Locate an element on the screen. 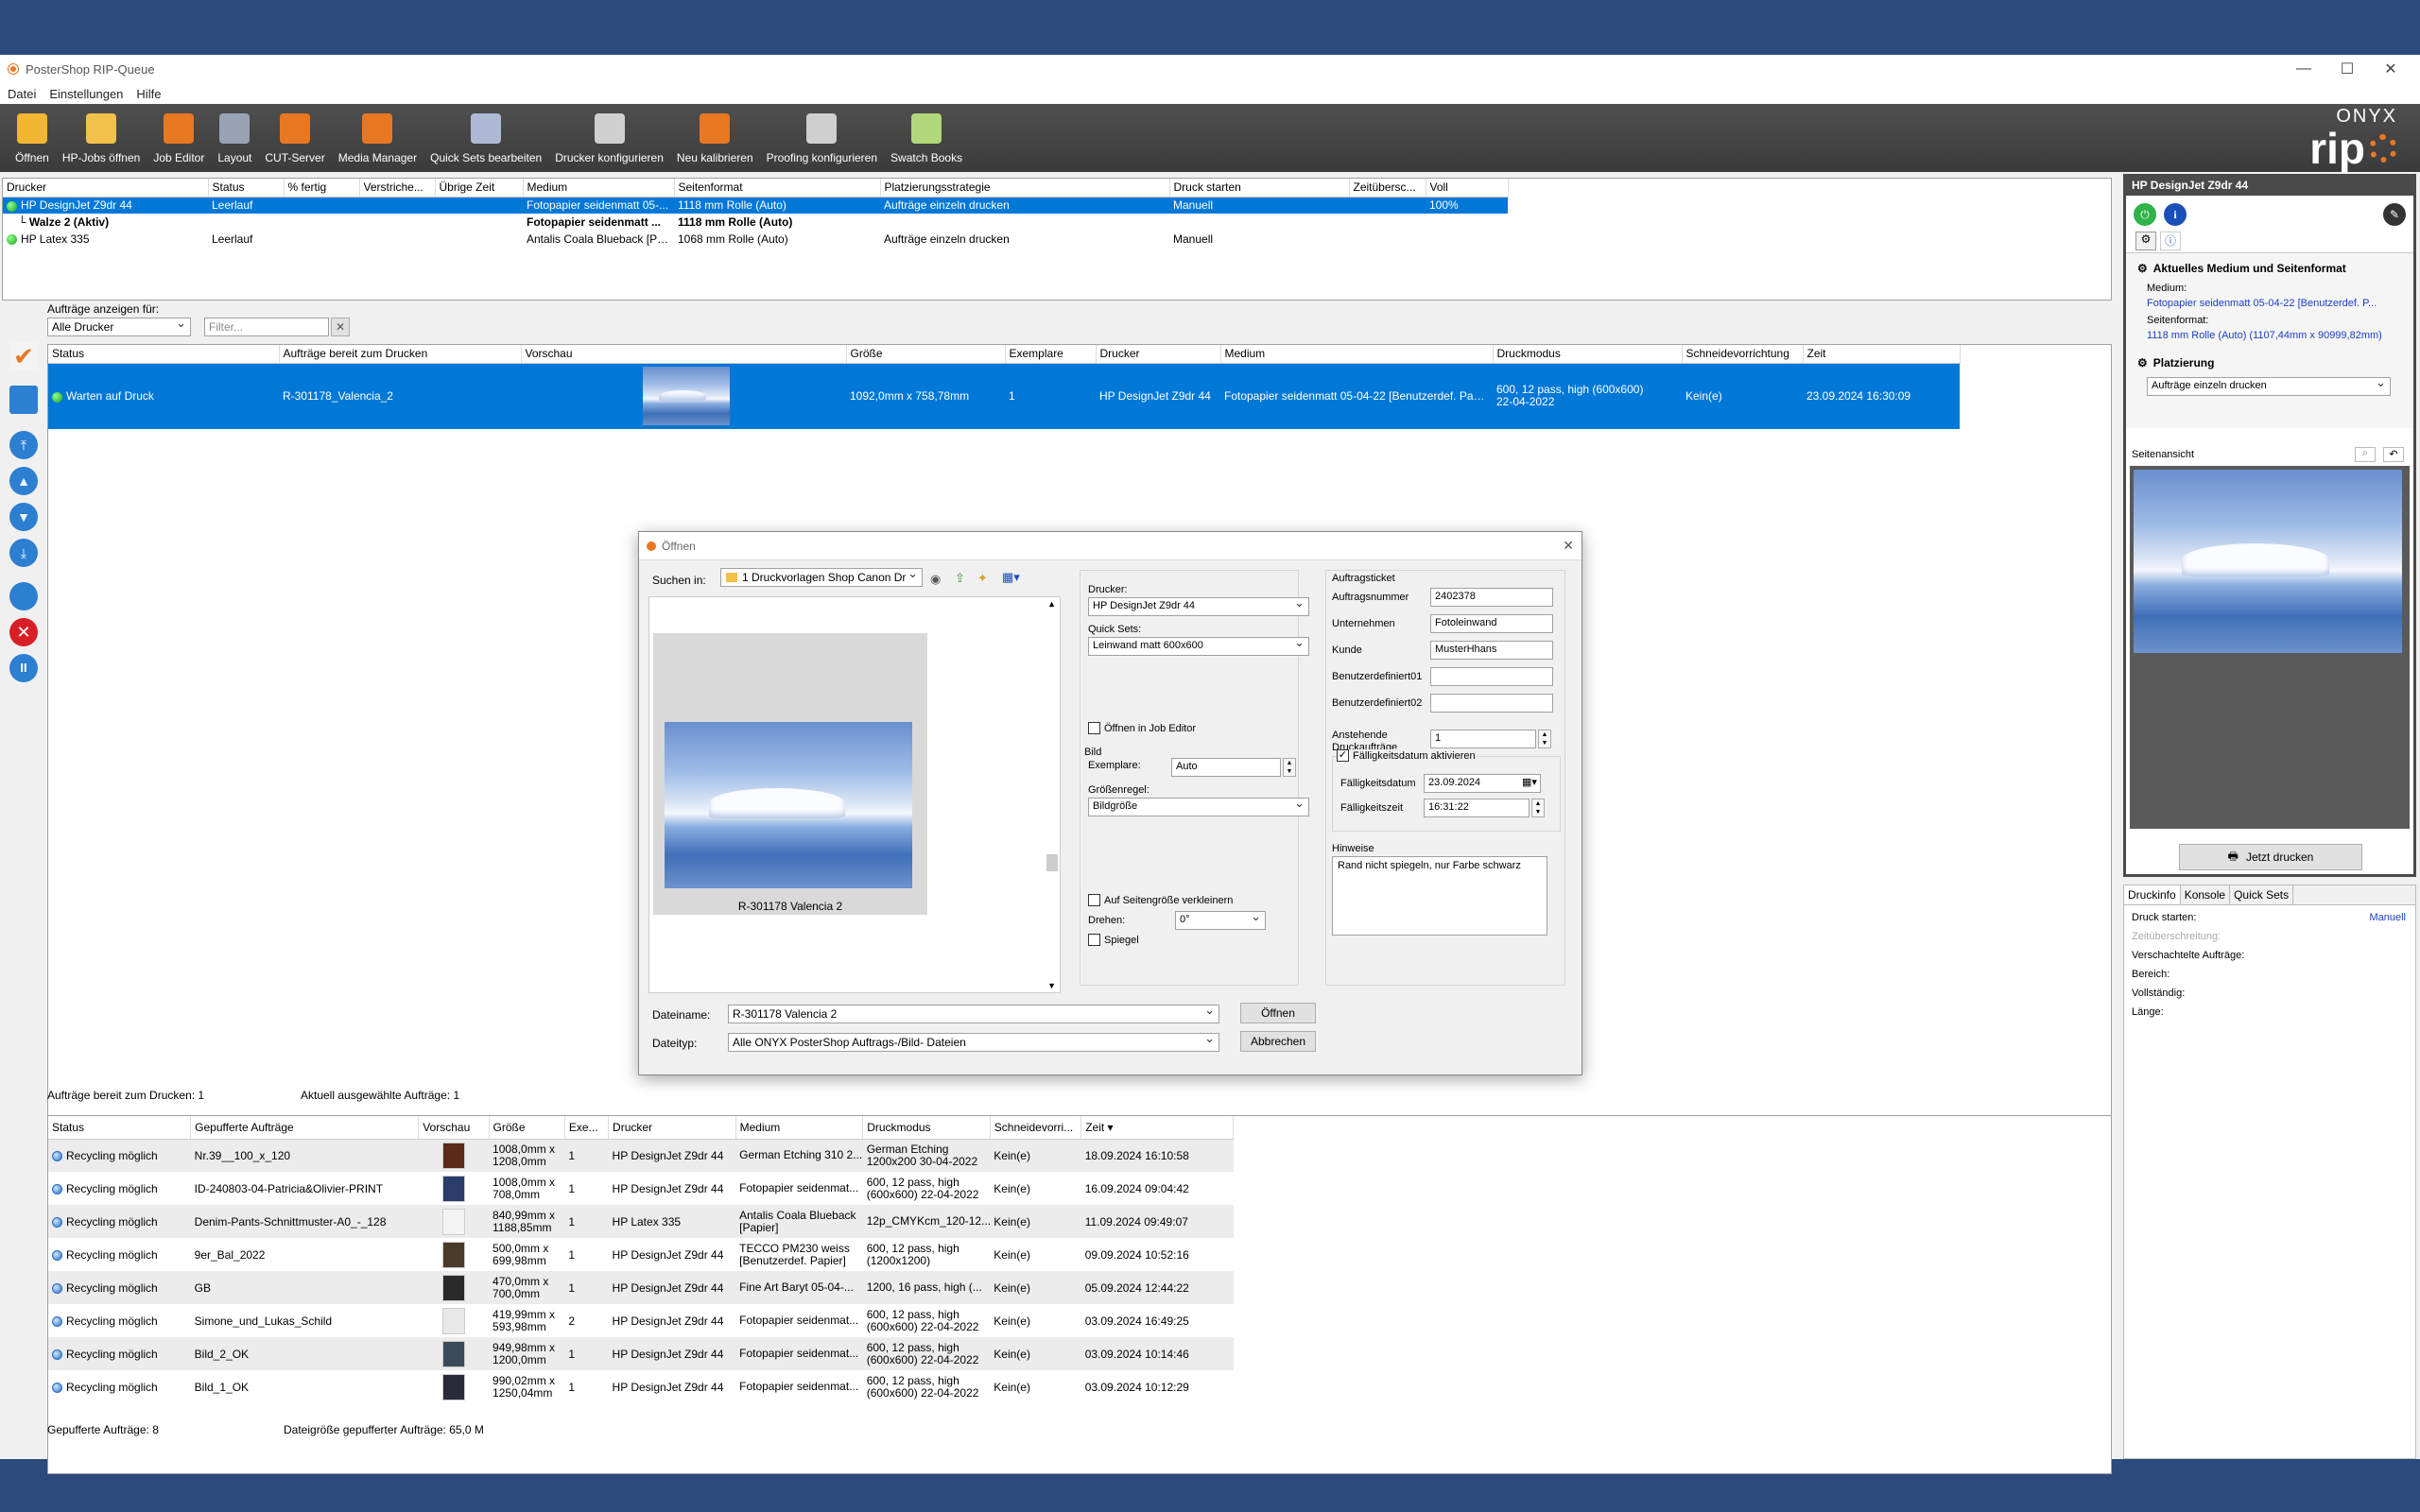 This screenshot has height=1512, width=2420. move-up-icon: ▲ is located at coordinates (24, 481).